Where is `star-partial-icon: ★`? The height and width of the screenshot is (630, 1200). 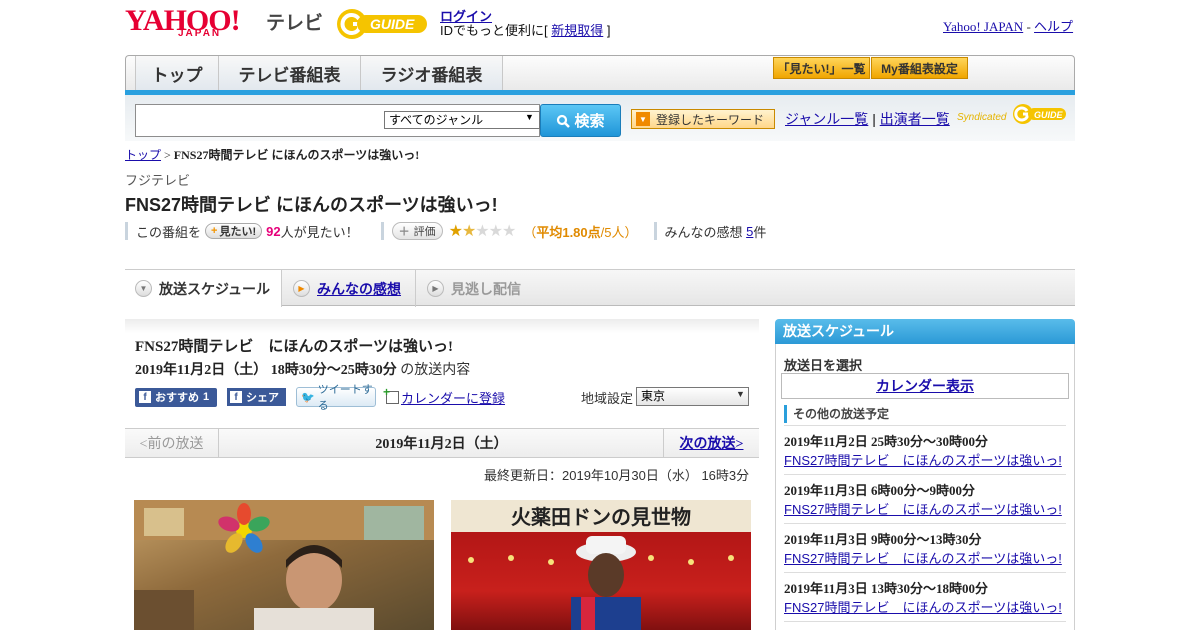 star-partial-icon: ★ is located at coordinates (468, 231).